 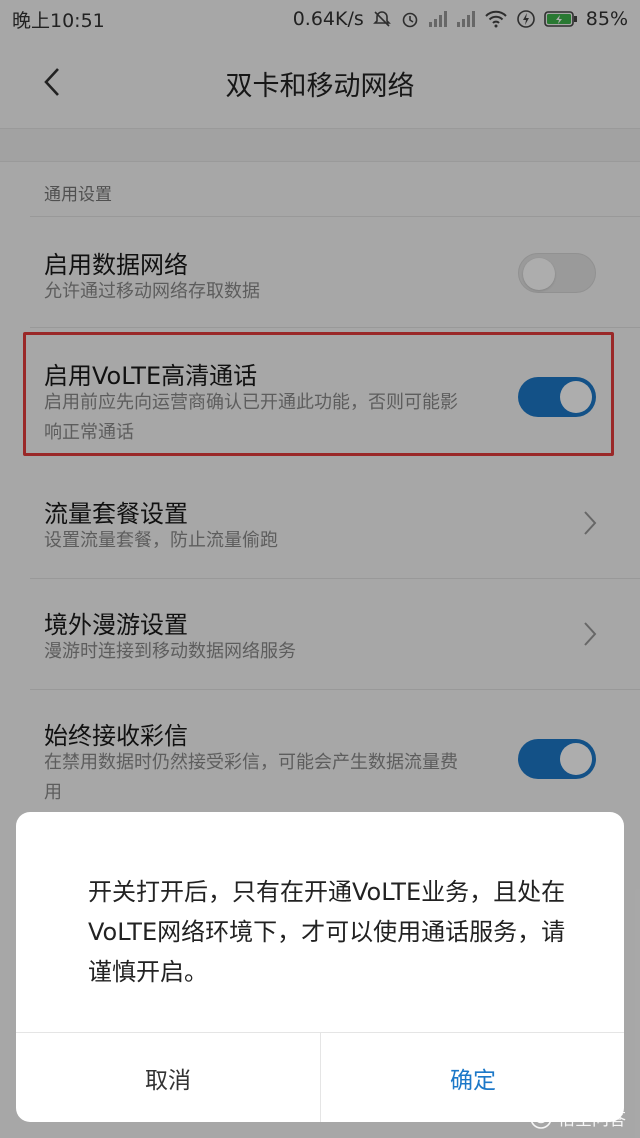 I want to click on watermark-text: 悟空问答, so click(x=592, y=1120).